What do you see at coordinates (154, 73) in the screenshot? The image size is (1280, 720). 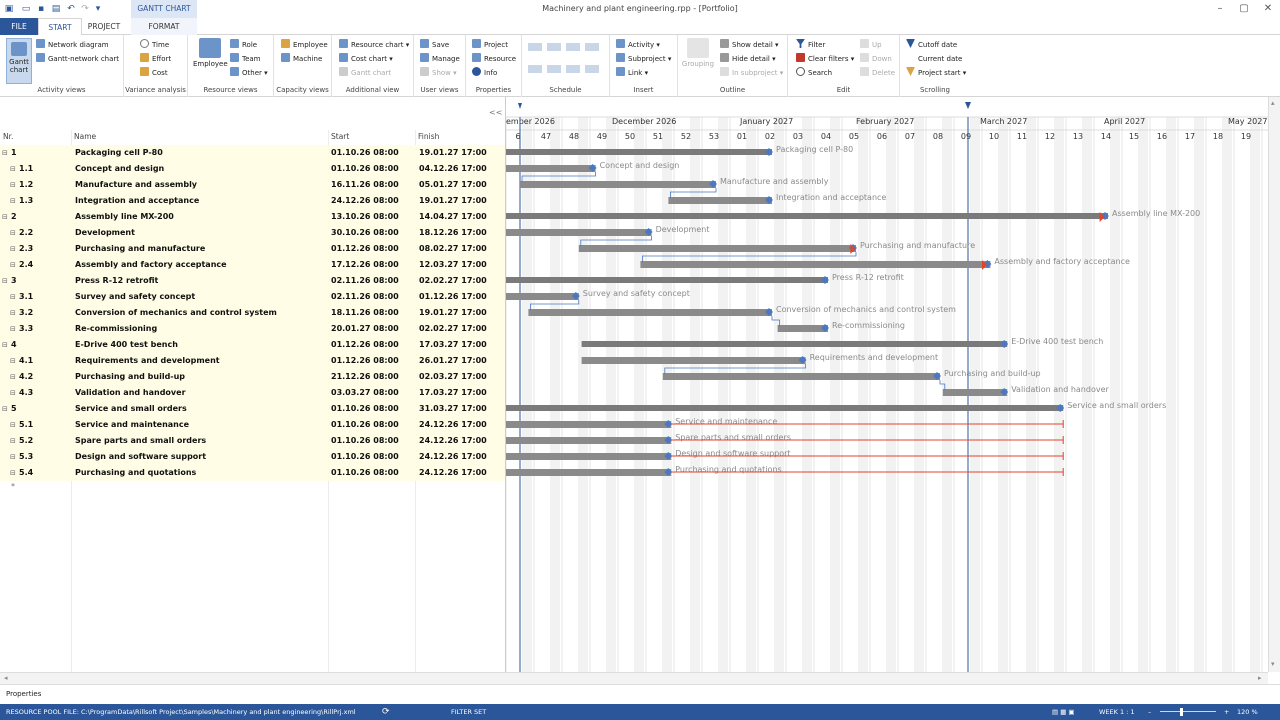 I see `cost-button: Cost` at bounding box center [154, 73].